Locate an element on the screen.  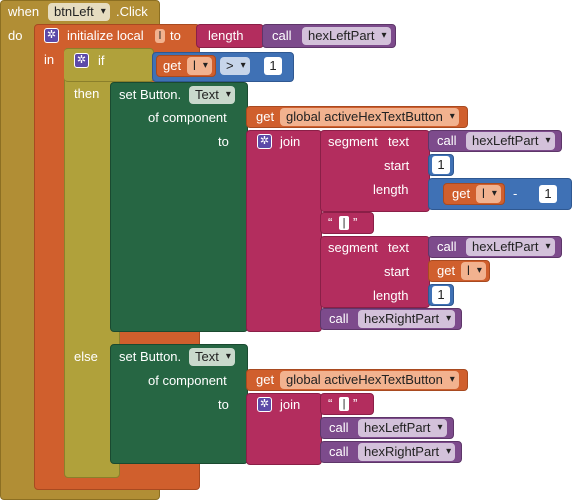
operator-dropdown: > is located at coordinates (235, 66).